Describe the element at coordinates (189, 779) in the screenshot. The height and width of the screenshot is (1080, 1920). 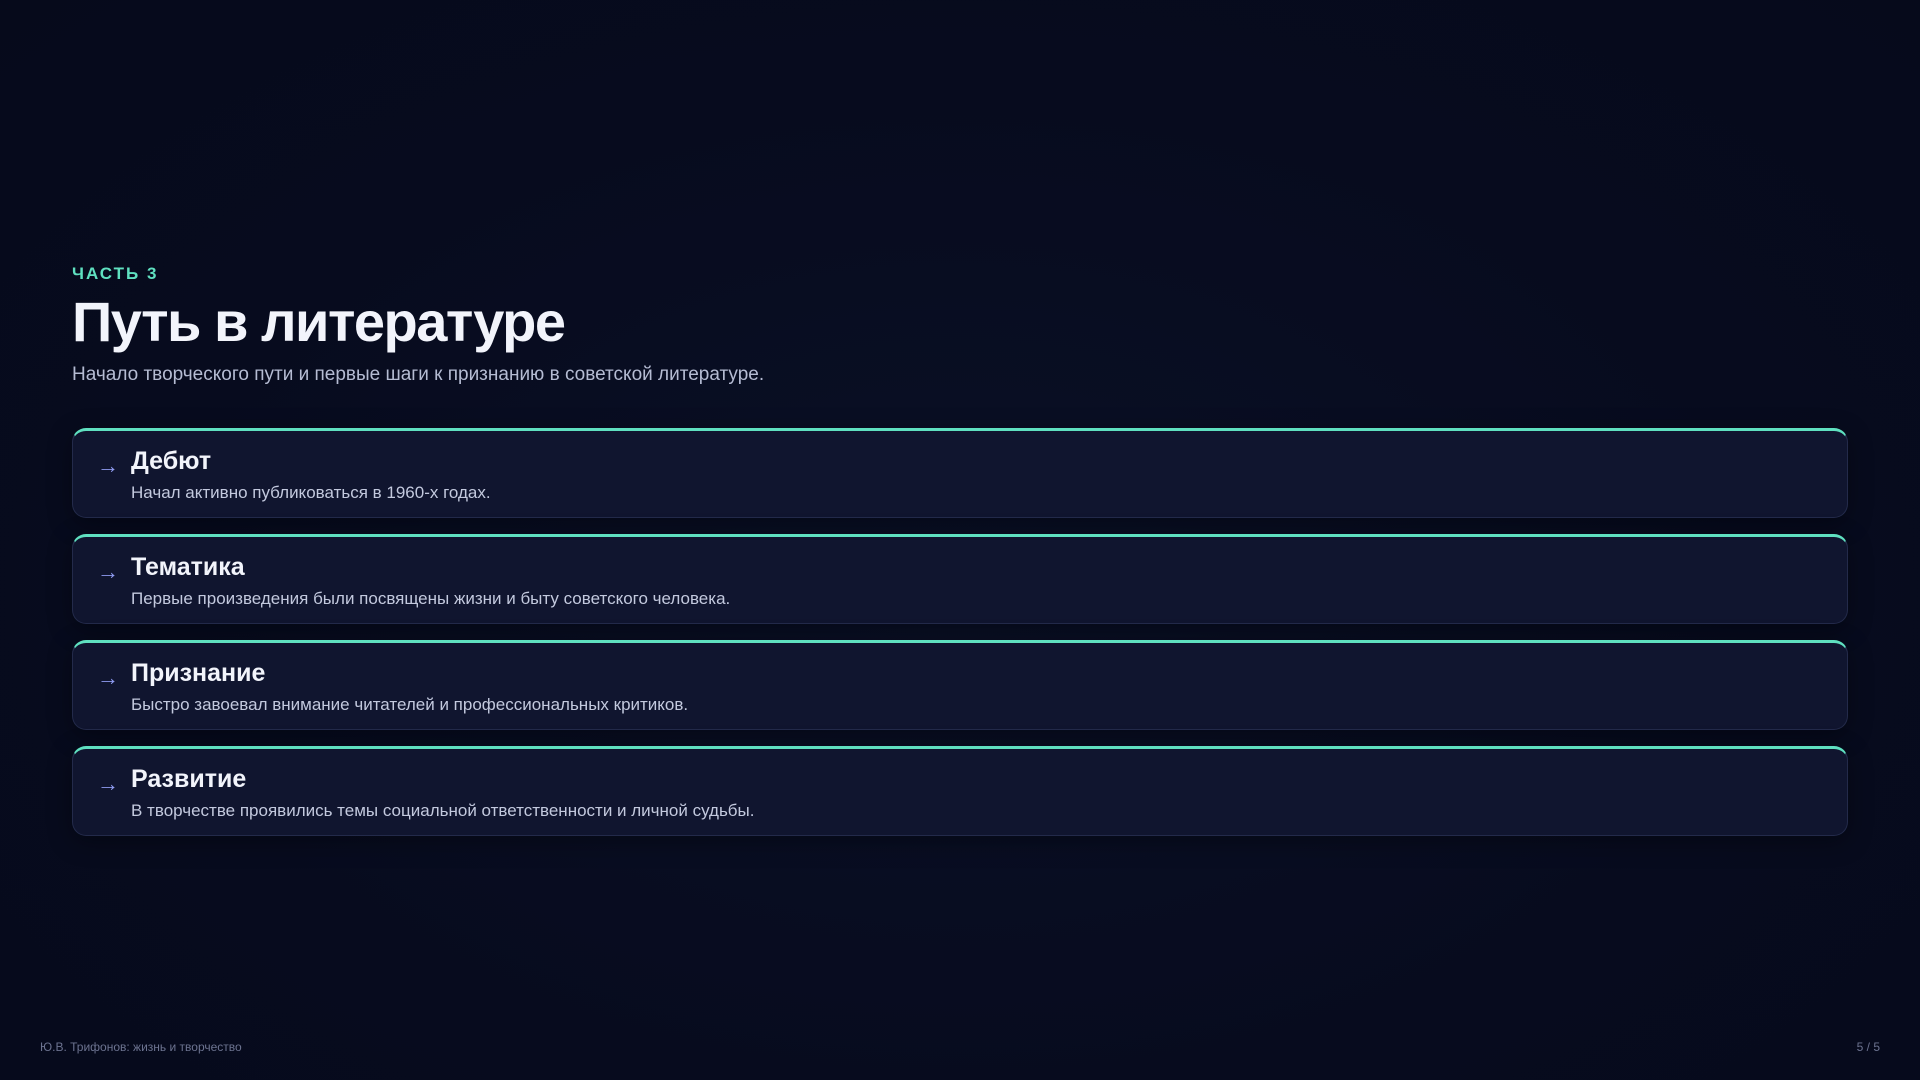
I see `card-title: Развитие` at that location.